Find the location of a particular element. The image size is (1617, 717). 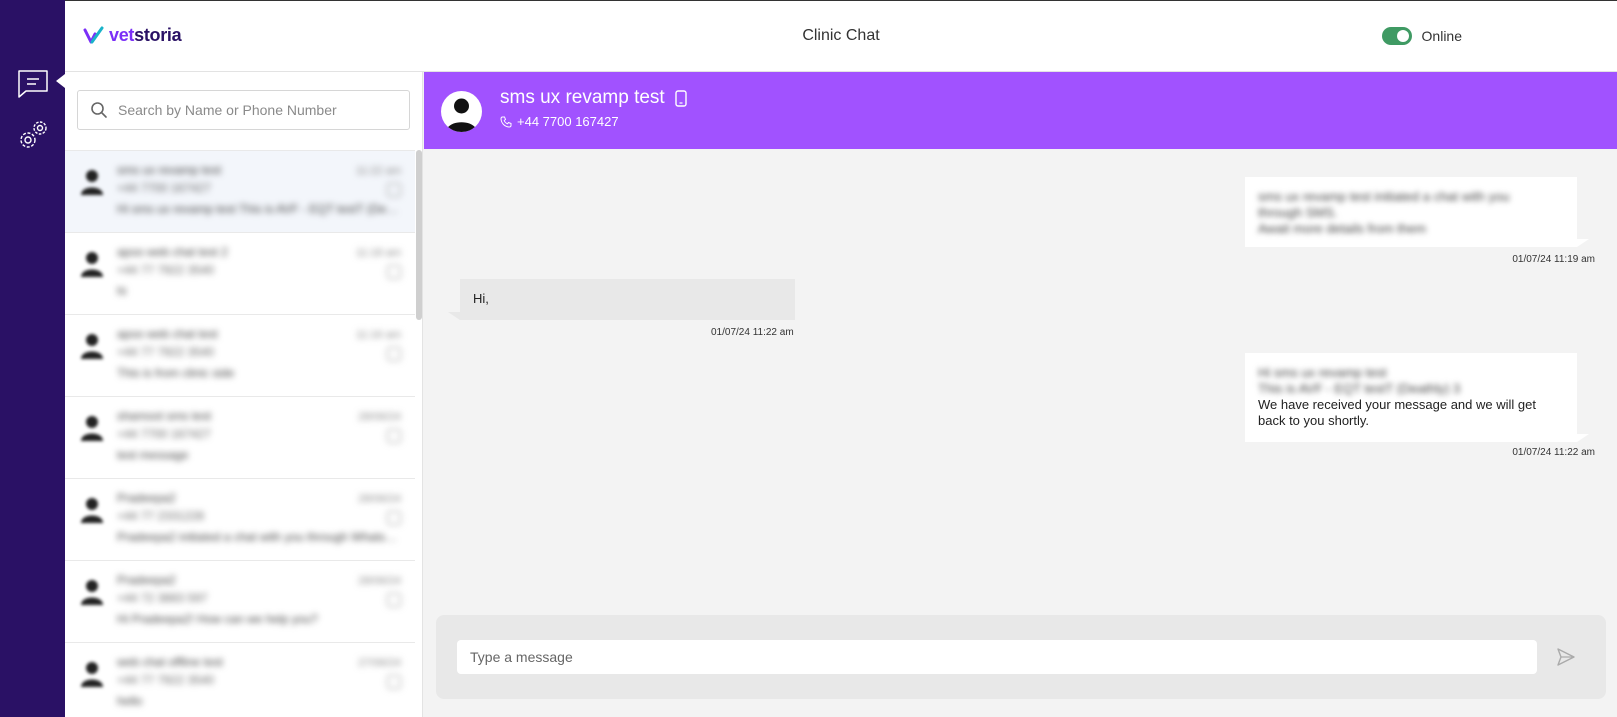

conversation-preview: test message is located at coordinates (153, 455).